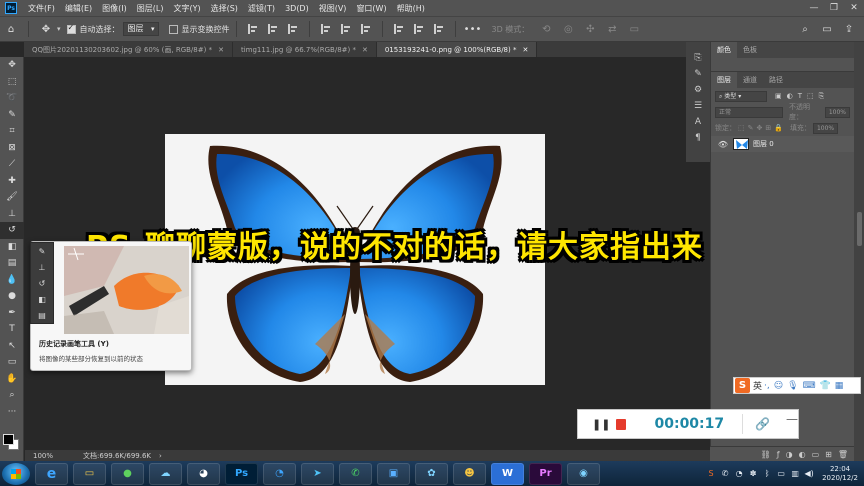 The image size is (864, 486). Describe the element at coordinates (393, 473) in the screenshot. I see `mail-icon: ▣` at that location.